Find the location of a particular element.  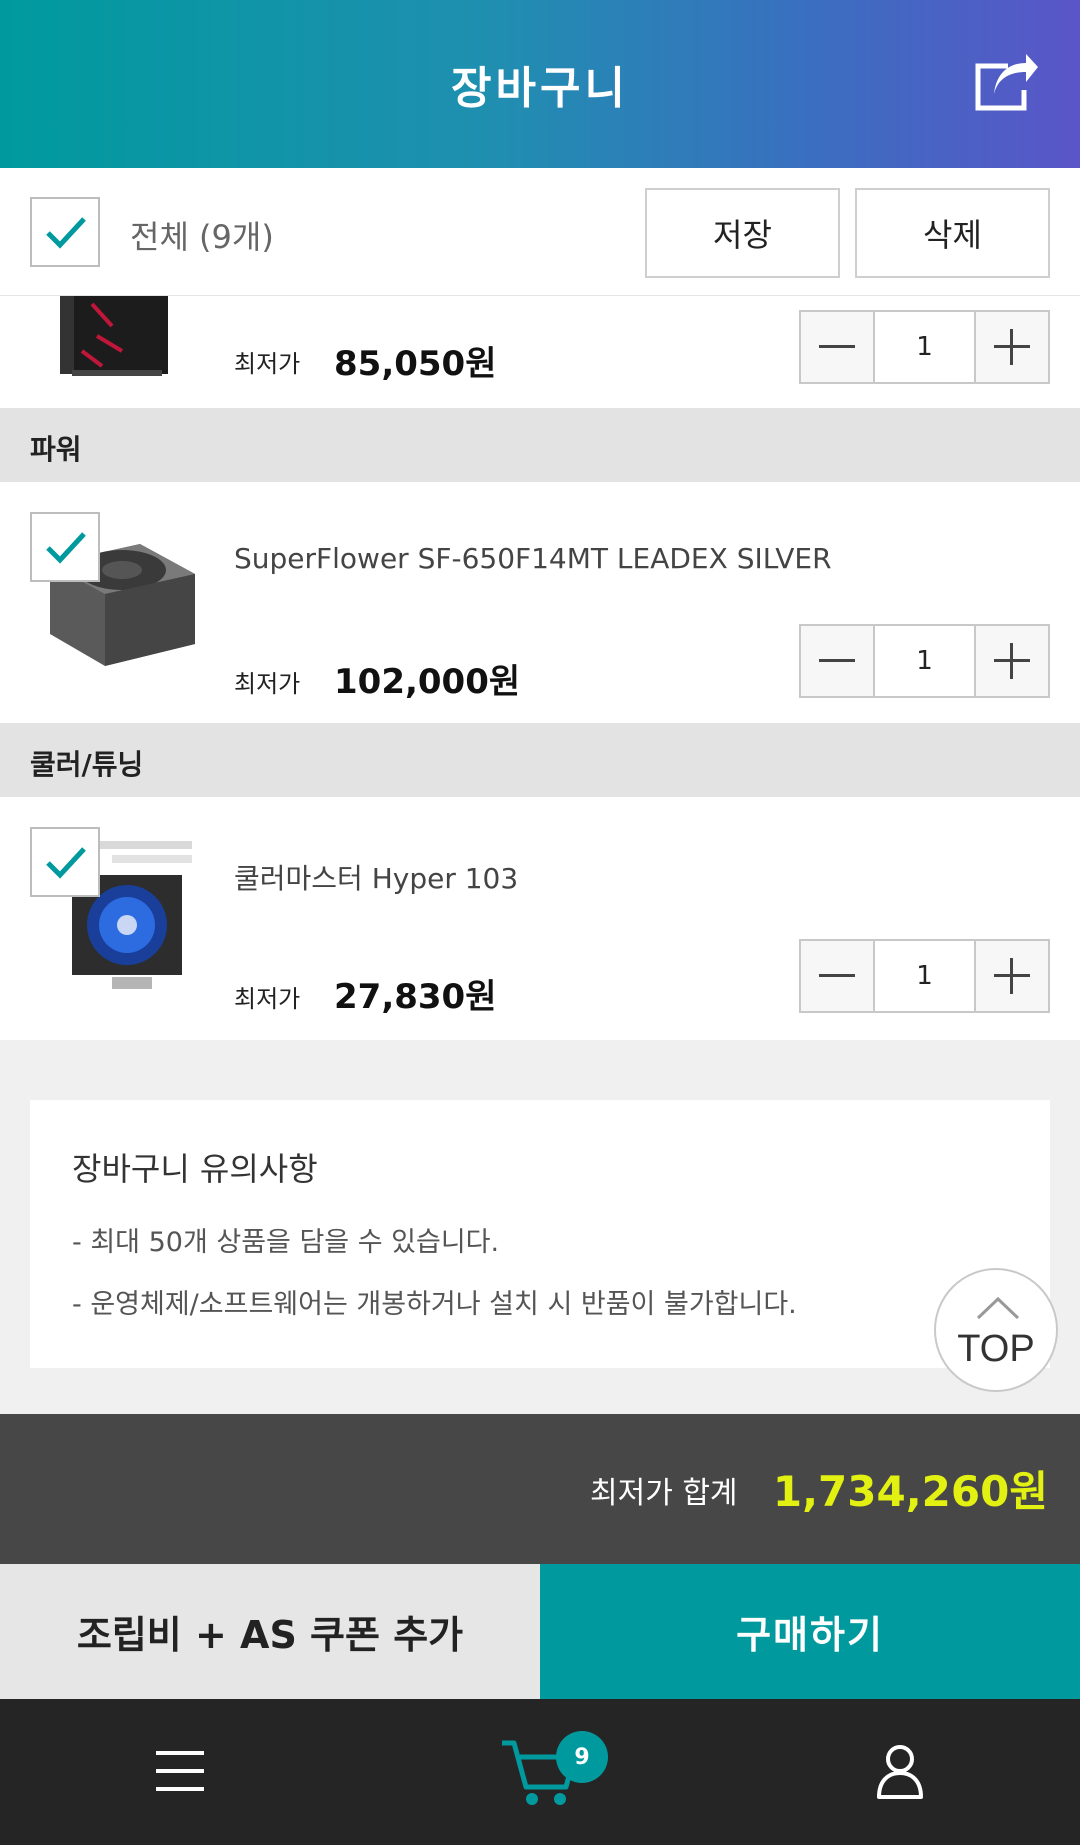

notice-title: 장바구니 유의사항 is located at coordinates (195, 1169).